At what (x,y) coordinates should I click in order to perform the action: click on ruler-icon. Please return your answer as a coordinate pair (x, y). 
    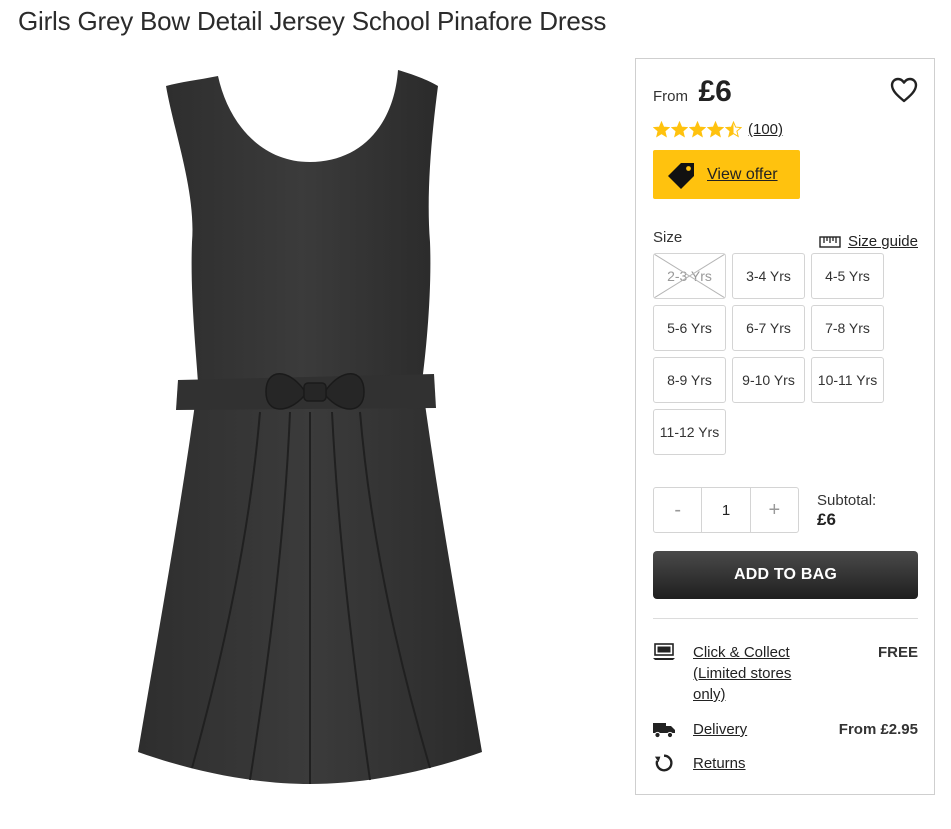
    Looking at the image, I should click on (830, 241).